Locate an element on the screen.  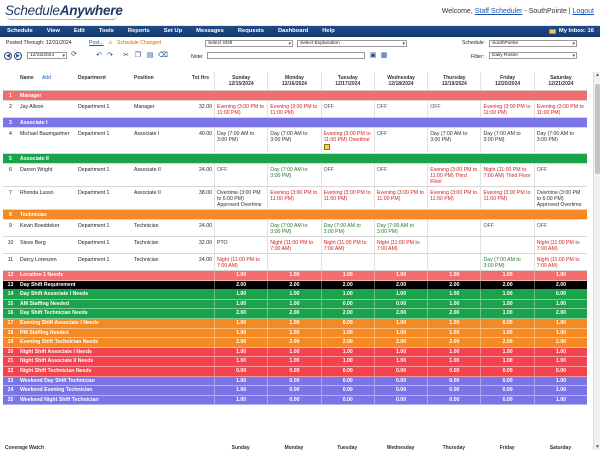
col-tot-hrs: Tot Hrs is located at coordinates (200, 81).